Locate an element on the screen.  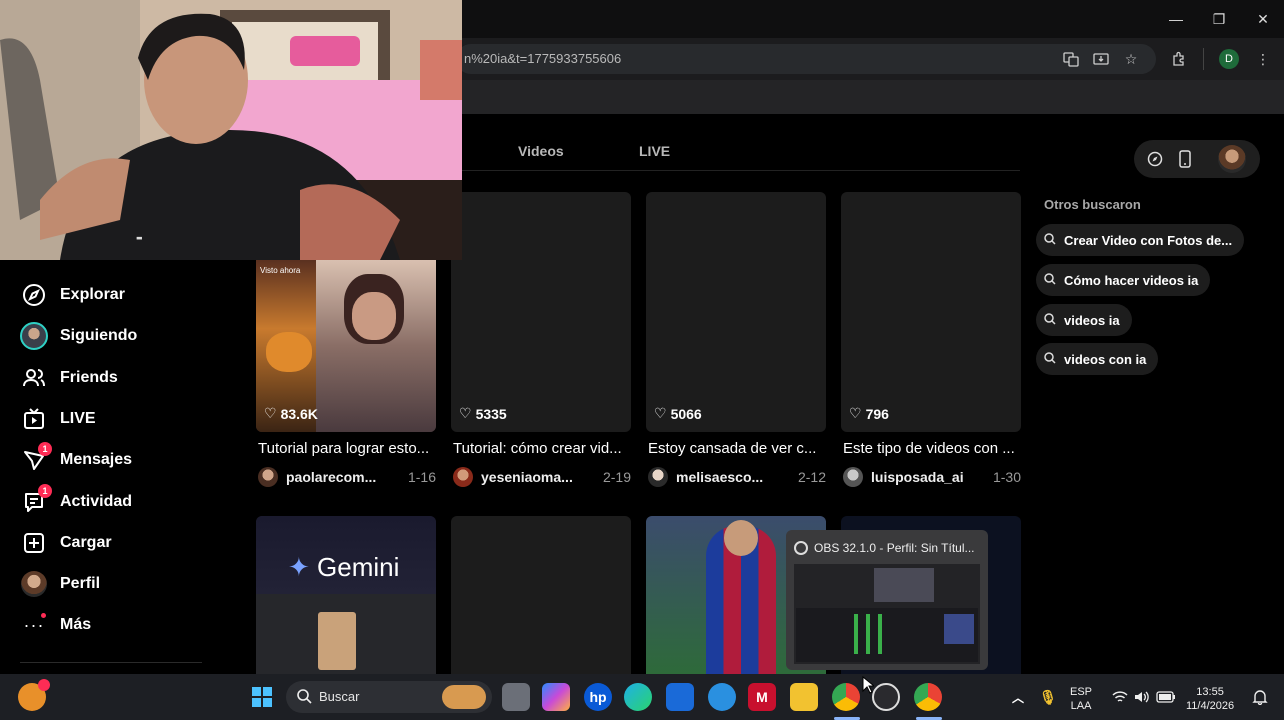
microsoft-store-icon is located at coordinates (680, 697).